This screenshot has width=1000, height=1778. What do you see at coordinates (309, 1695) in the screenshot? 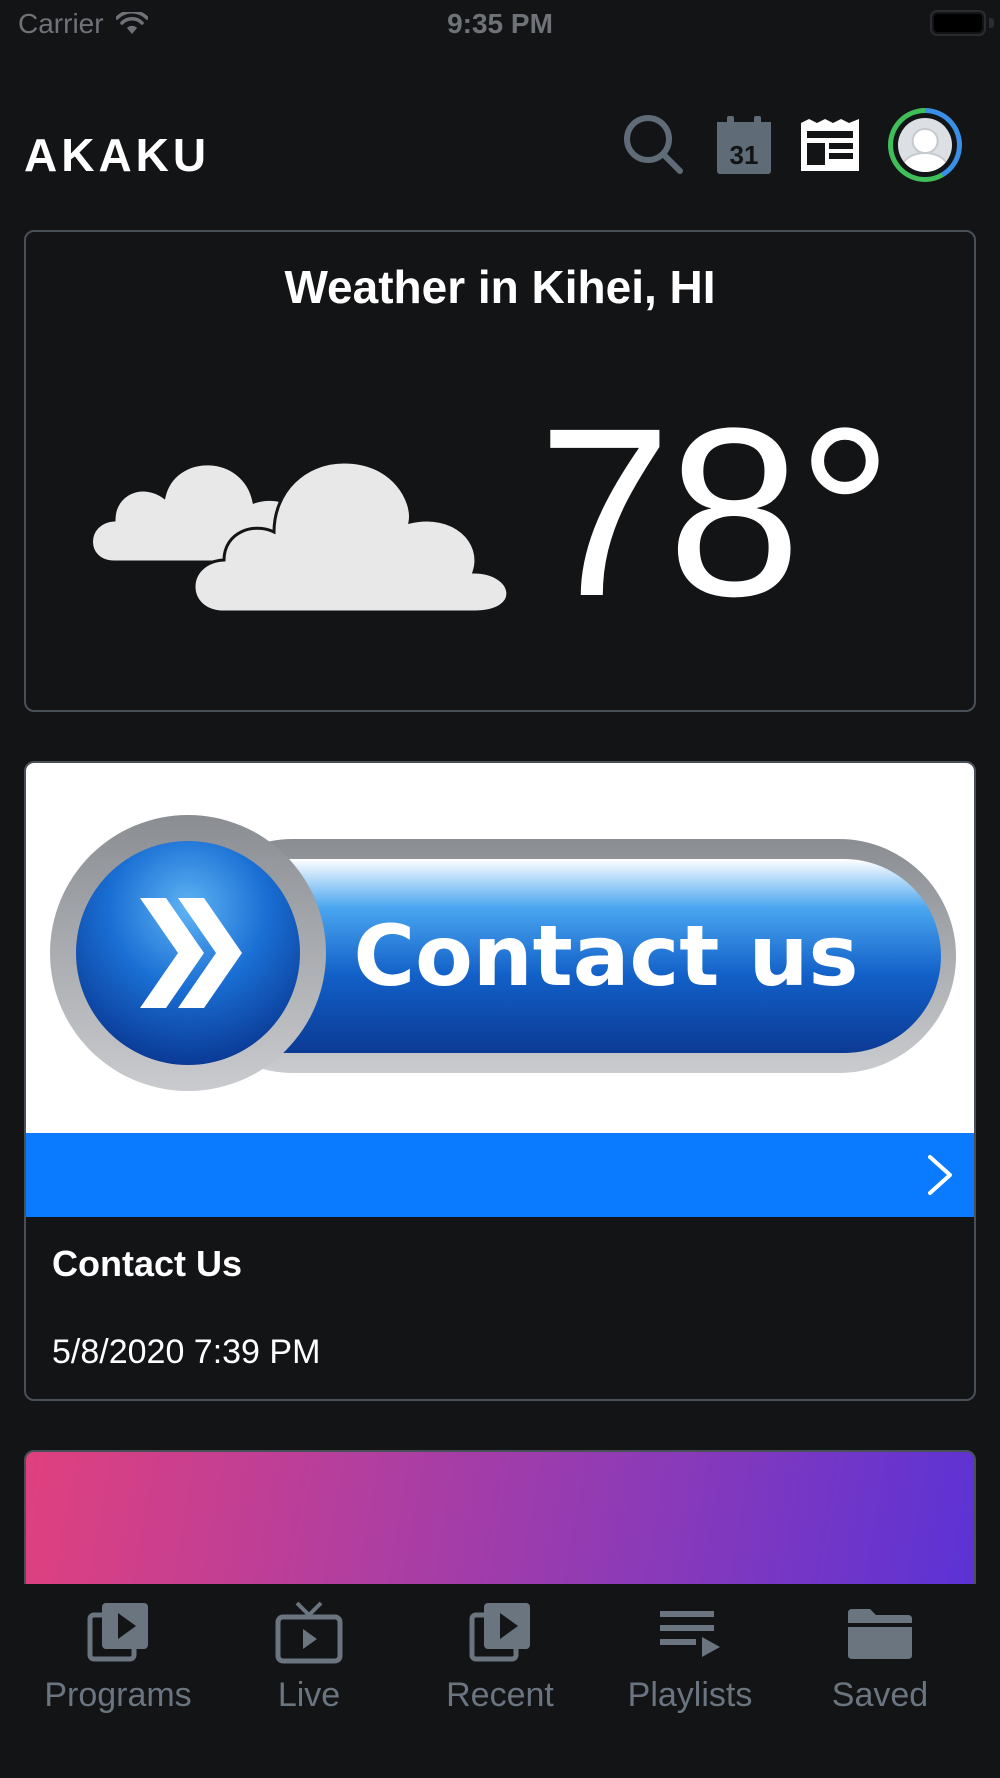
I see `tab-live-label: Live` at bounding box center [309, 1695].